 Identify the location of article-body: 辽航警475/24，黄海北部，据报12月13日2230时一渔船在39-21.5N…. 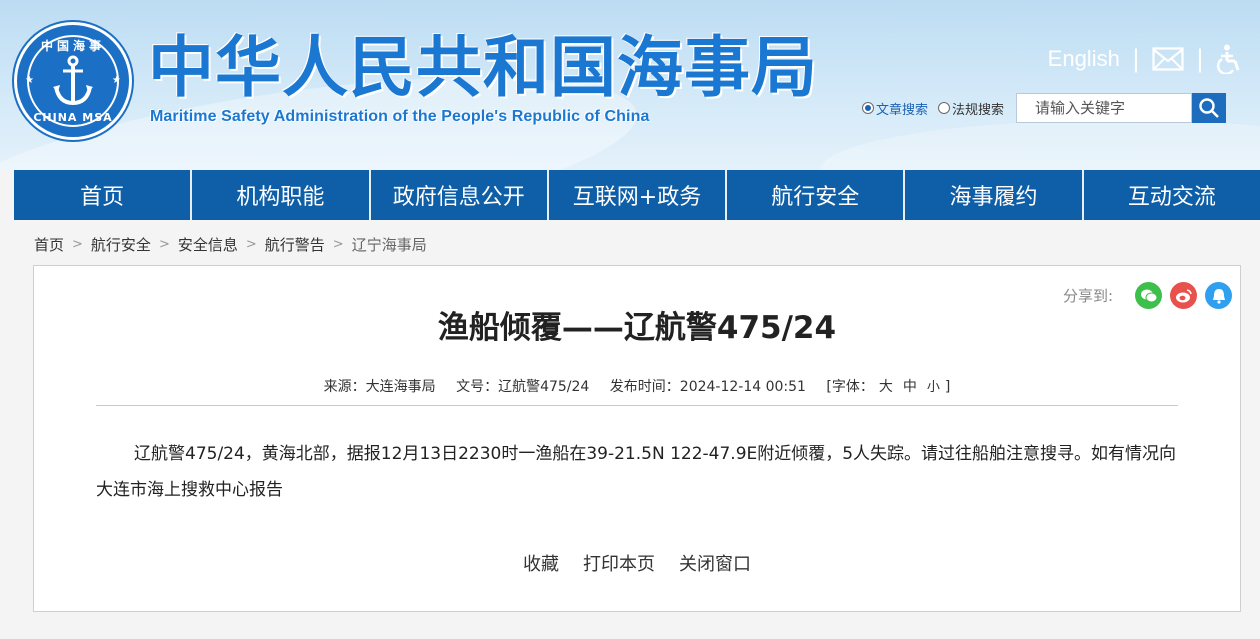
(636, 472).